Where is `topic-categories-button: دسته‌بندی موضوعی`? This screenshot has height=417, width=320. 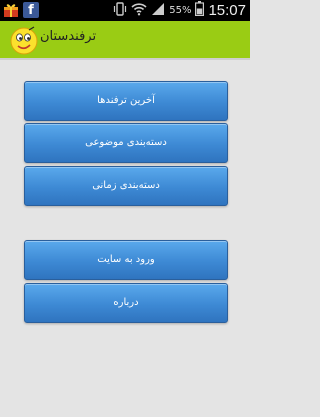
topic-categories-button: دسته‌بندی موضوعی is located at coordinates (126, 143).